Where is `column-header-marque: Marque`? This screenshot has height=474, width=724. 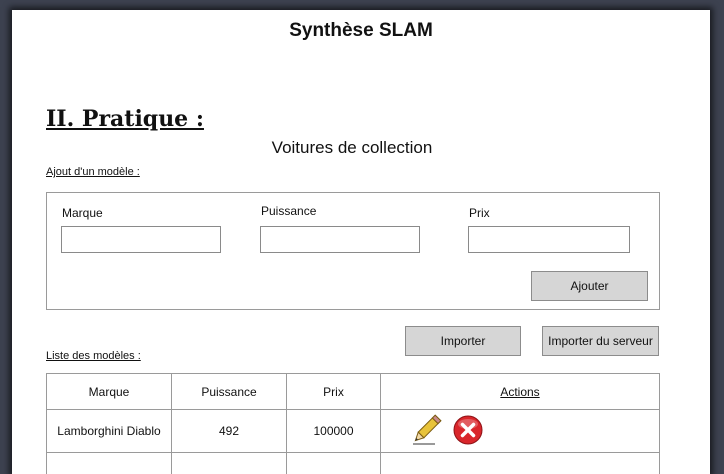
column-header-marque: Marque is located at coordinates (109, 391).